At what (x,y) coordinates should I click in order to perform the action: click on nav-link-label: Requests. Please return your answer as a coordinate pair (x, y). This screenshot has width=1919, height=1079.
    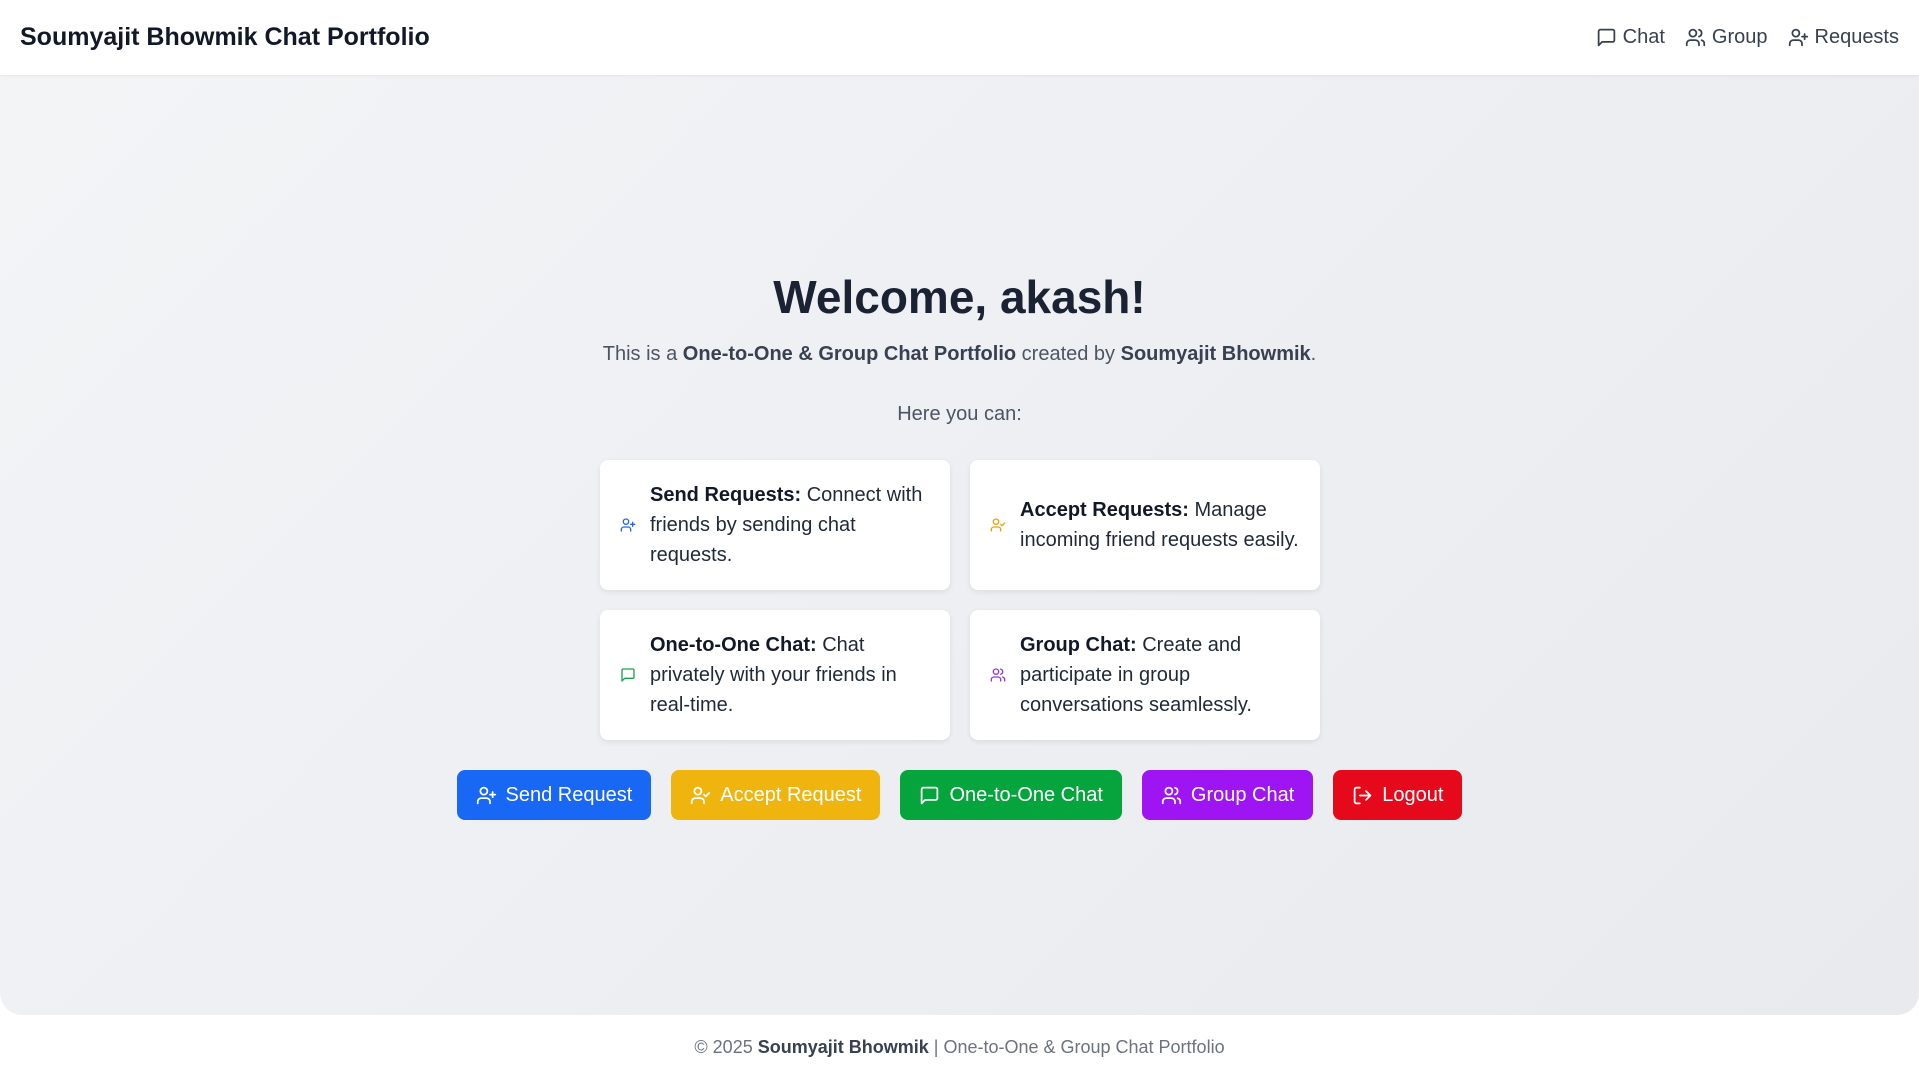
    Looking at the image, I should click on (1857, 37).